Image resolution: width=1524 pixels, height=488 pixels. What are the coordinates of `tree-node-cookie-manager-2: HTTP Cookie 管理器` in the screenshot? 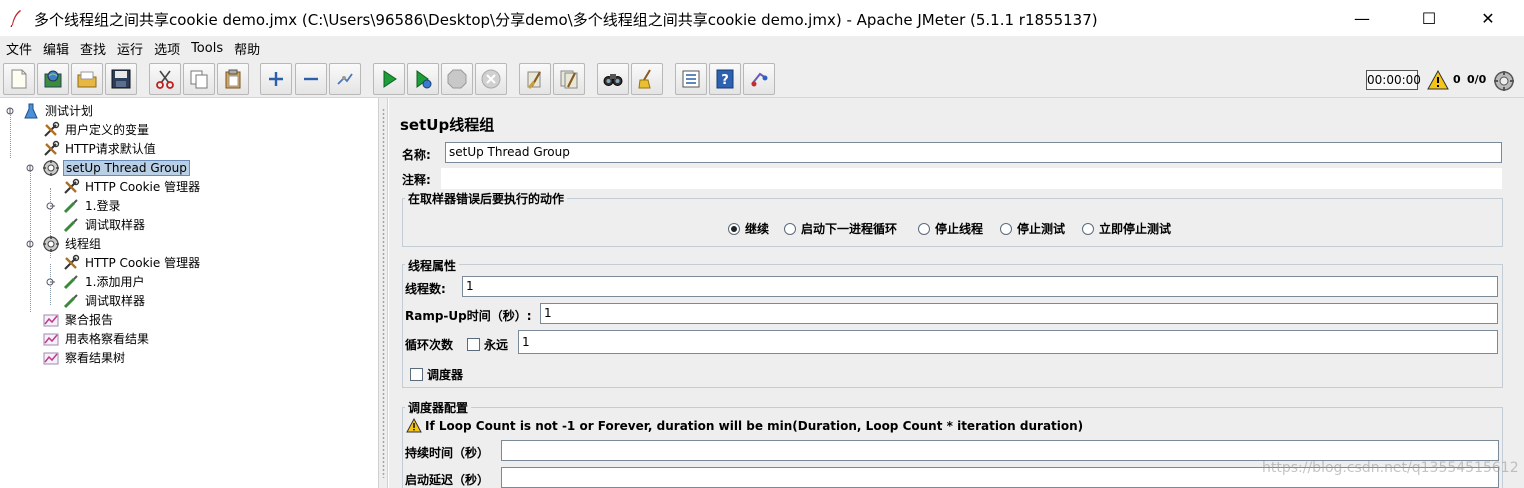 It's located at (132, 262).